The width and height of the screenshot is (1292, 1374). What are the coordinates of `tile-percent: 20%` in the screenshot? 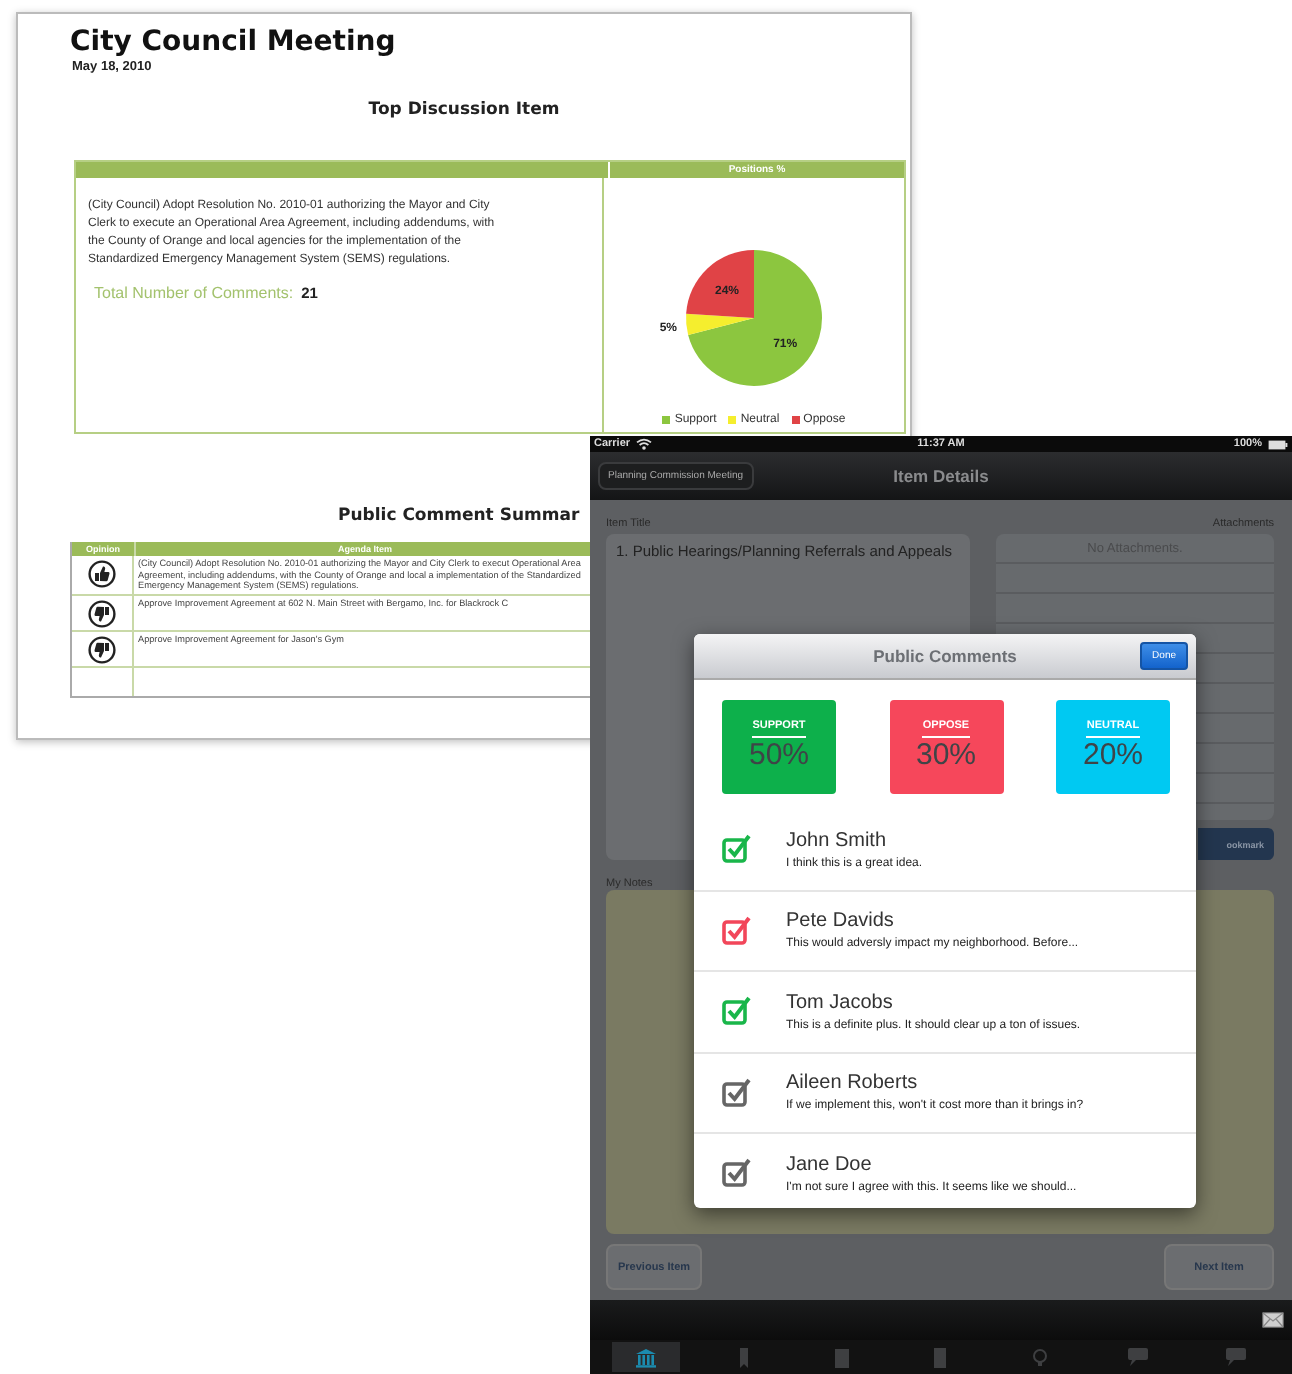 It's located at (1113, 756).